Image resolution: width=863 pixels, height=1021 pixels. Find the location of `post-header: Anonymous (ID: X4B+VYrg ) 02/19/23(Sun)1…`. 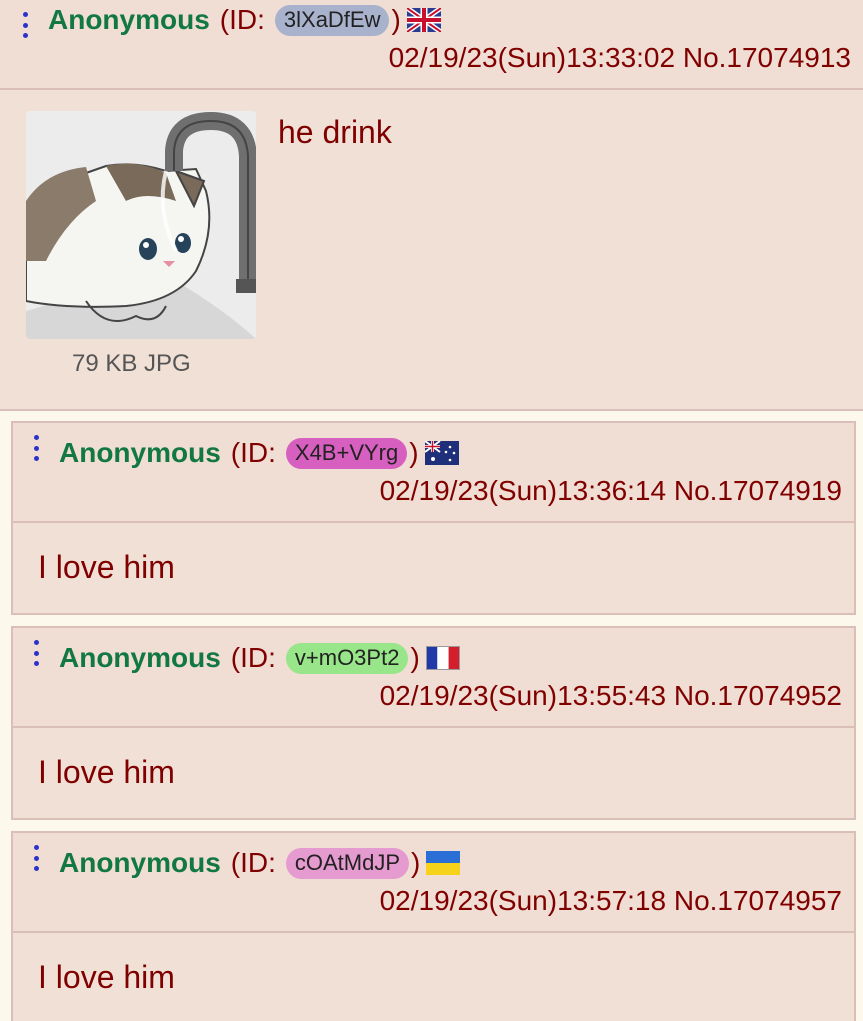

post-header: Anonymous (ID: X4B+VYrg ) 02/19/23(Sun)1… is located at coordinates (433, 473).